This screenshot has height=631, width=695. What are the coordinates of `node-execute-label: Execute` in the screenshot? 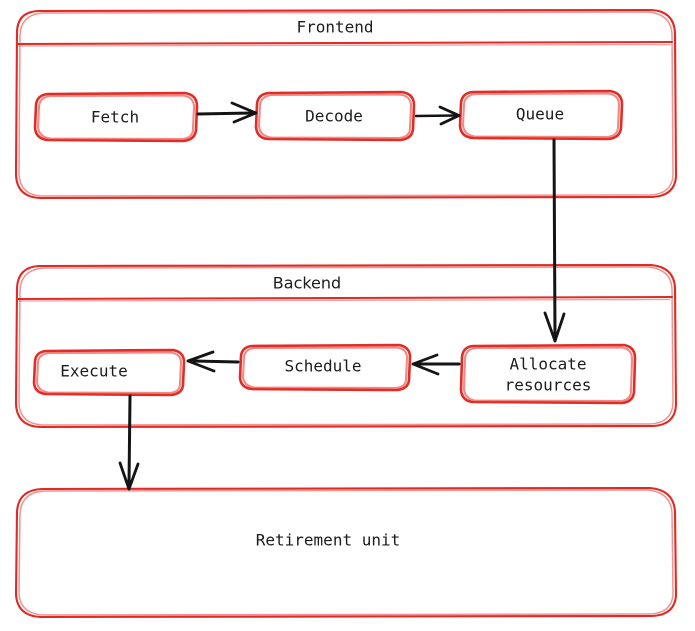 It's located at (93, 371).